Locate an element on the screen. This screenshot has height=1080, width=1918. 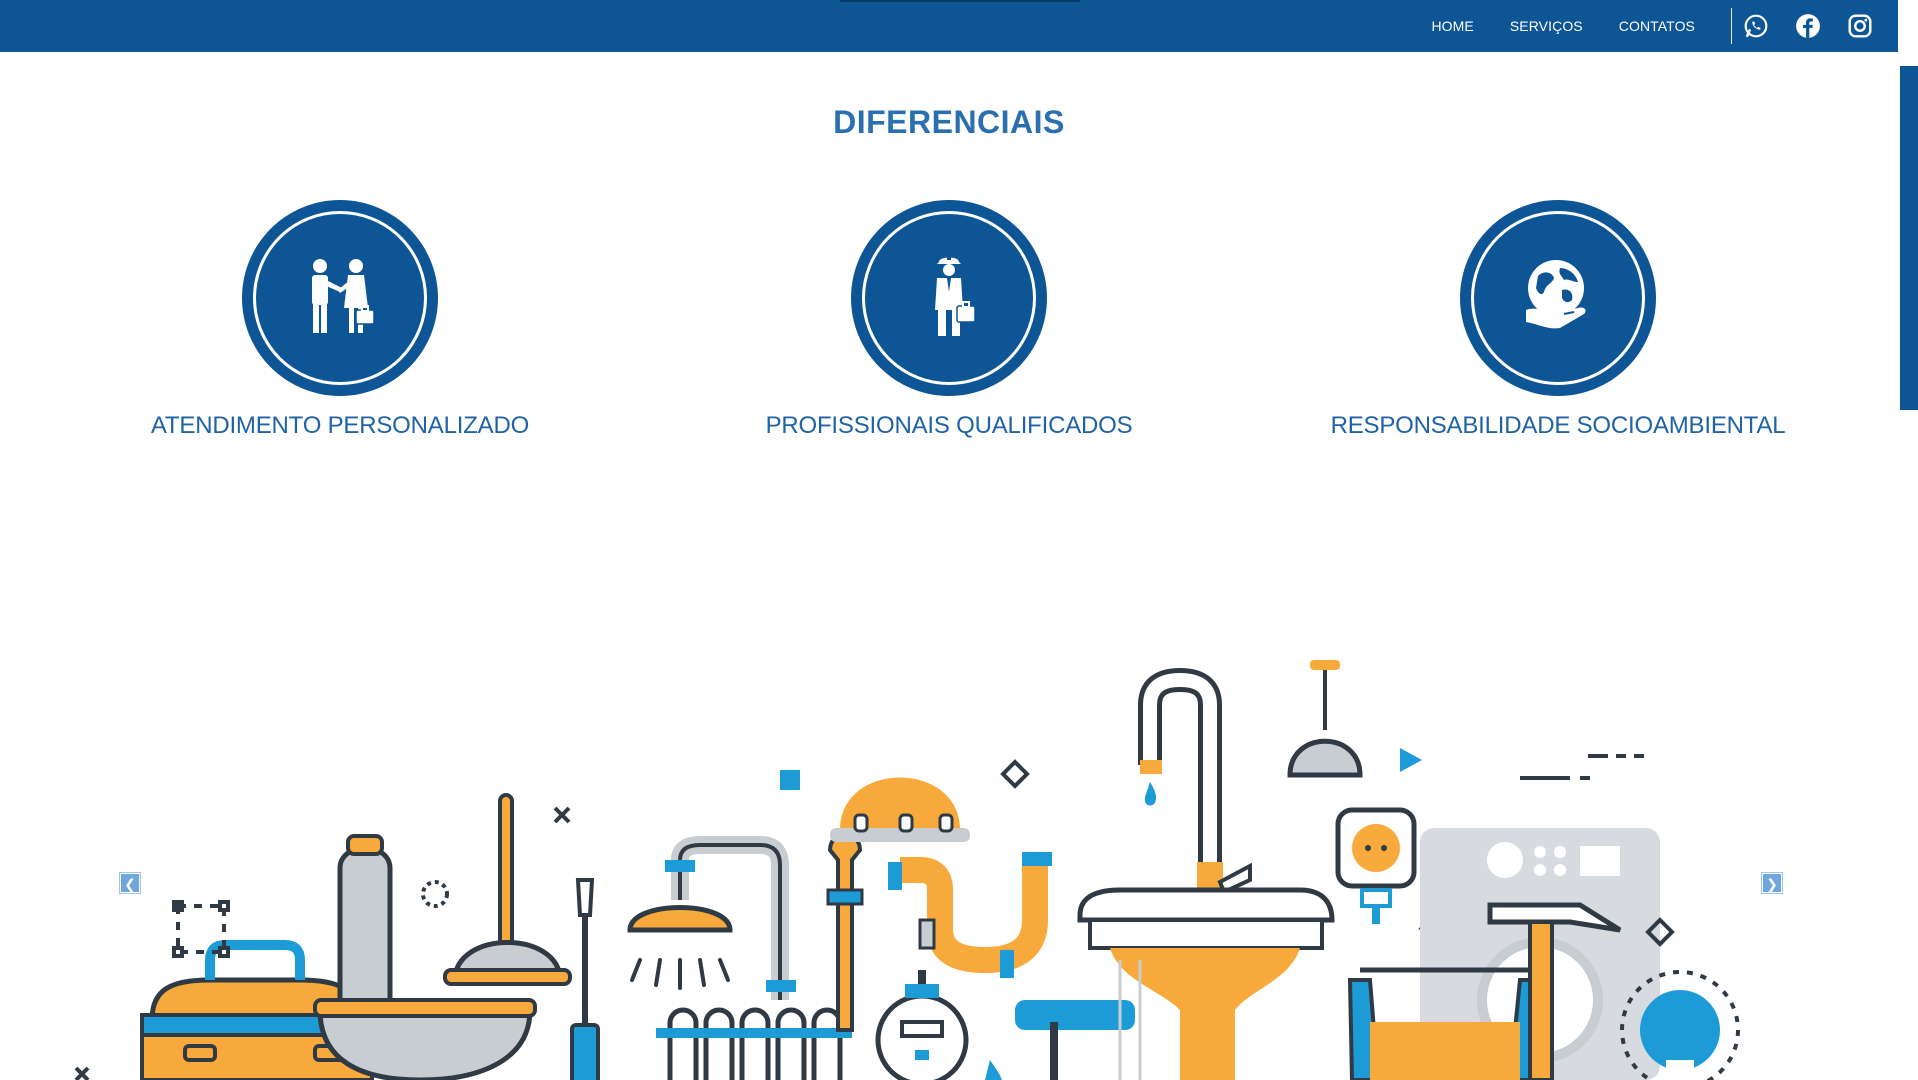
feature-personalized-service: ATENDIMENTO PERSONALIZADO is located at coordinates (340, 320).